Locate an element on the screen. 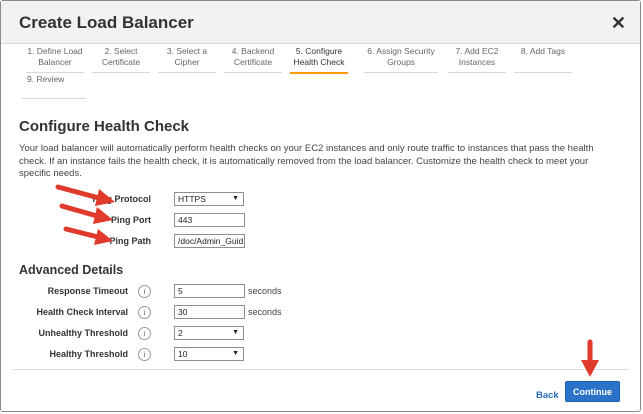 The height and width of the screenshot is (414, 643). ping-port-input: 443 is located at coordinates (209, 220).